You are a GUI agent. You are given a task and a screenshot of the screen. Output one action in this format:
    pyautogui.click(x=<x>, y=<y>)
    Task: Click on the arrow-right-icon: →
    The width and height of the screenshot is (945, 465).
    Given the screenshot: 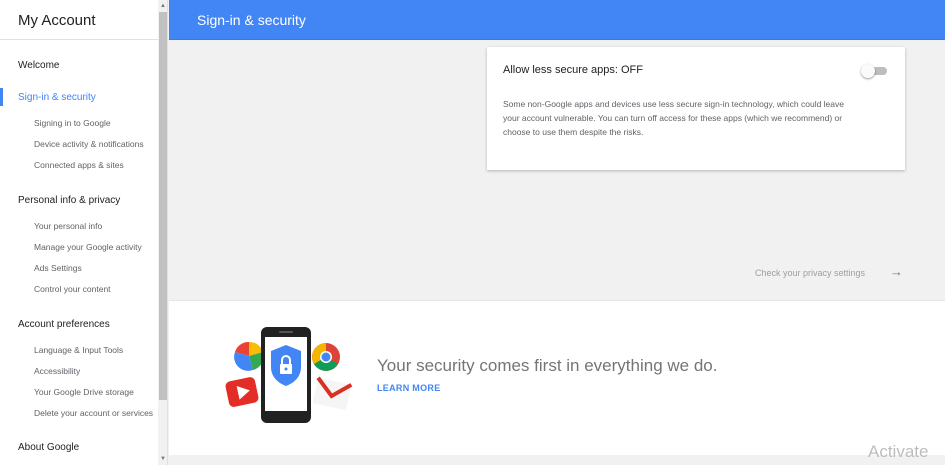 What is the action you would take?
    pyautogui.click(x=896, y=271)
    